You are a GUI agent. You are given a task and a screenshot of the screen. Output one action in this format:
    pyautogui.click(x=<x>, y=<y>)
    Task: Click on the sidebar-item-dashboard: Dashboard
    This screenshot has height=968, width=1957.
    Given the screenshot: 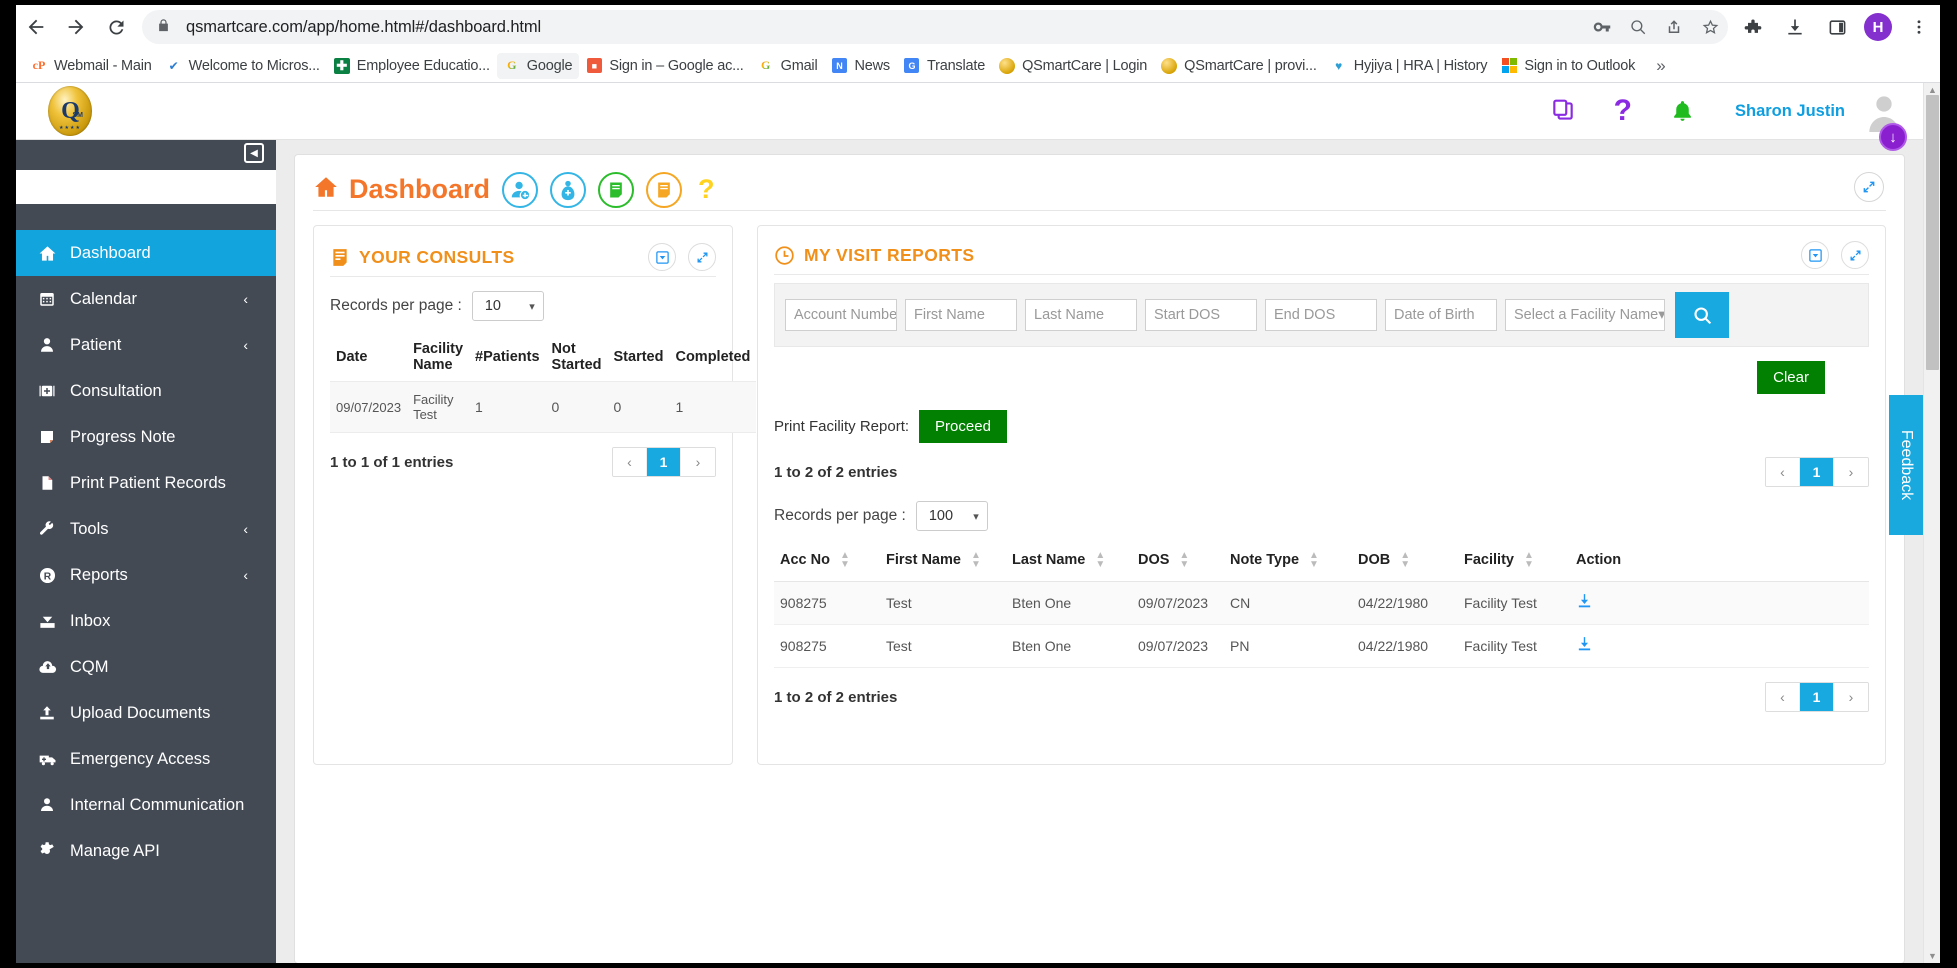 What is the action you would take?
    pyautogui.click(x=146, y=253)
    